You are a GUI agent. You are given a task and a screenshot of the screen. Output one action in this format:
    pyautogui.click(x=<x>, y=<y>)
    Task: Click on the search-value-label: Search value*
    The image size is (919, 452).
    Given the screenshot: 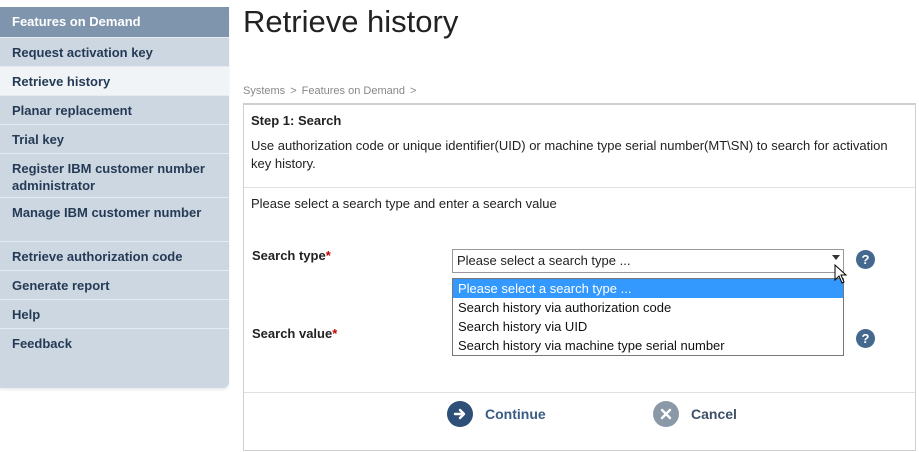 What is the action you would take?
    pyautogui.click(x=294, y=333)
    